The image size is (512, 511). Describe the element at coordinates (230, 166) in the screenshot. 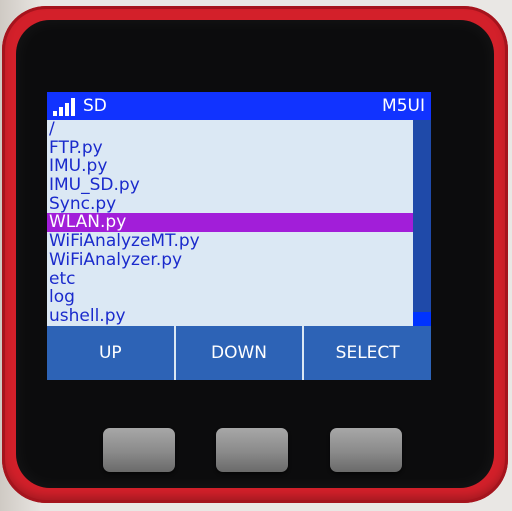

I see `file-item-imu: IMU.py` at that location.